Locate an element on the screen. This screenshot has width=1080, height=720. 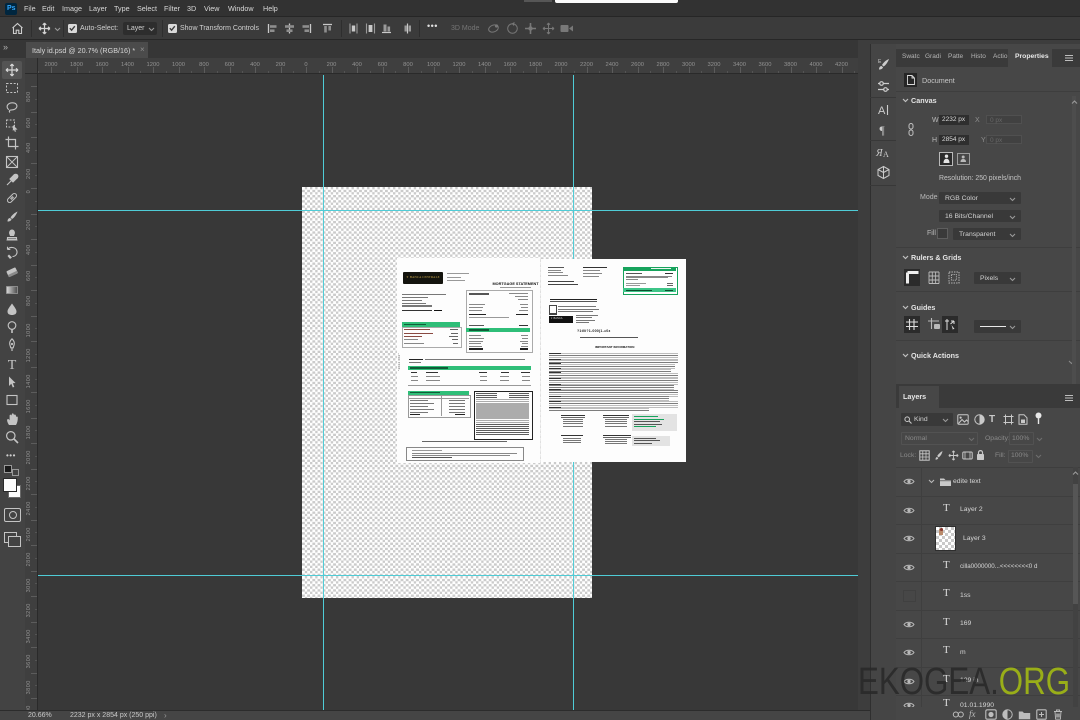
svg-text: E is located at coordinates (880, 62).